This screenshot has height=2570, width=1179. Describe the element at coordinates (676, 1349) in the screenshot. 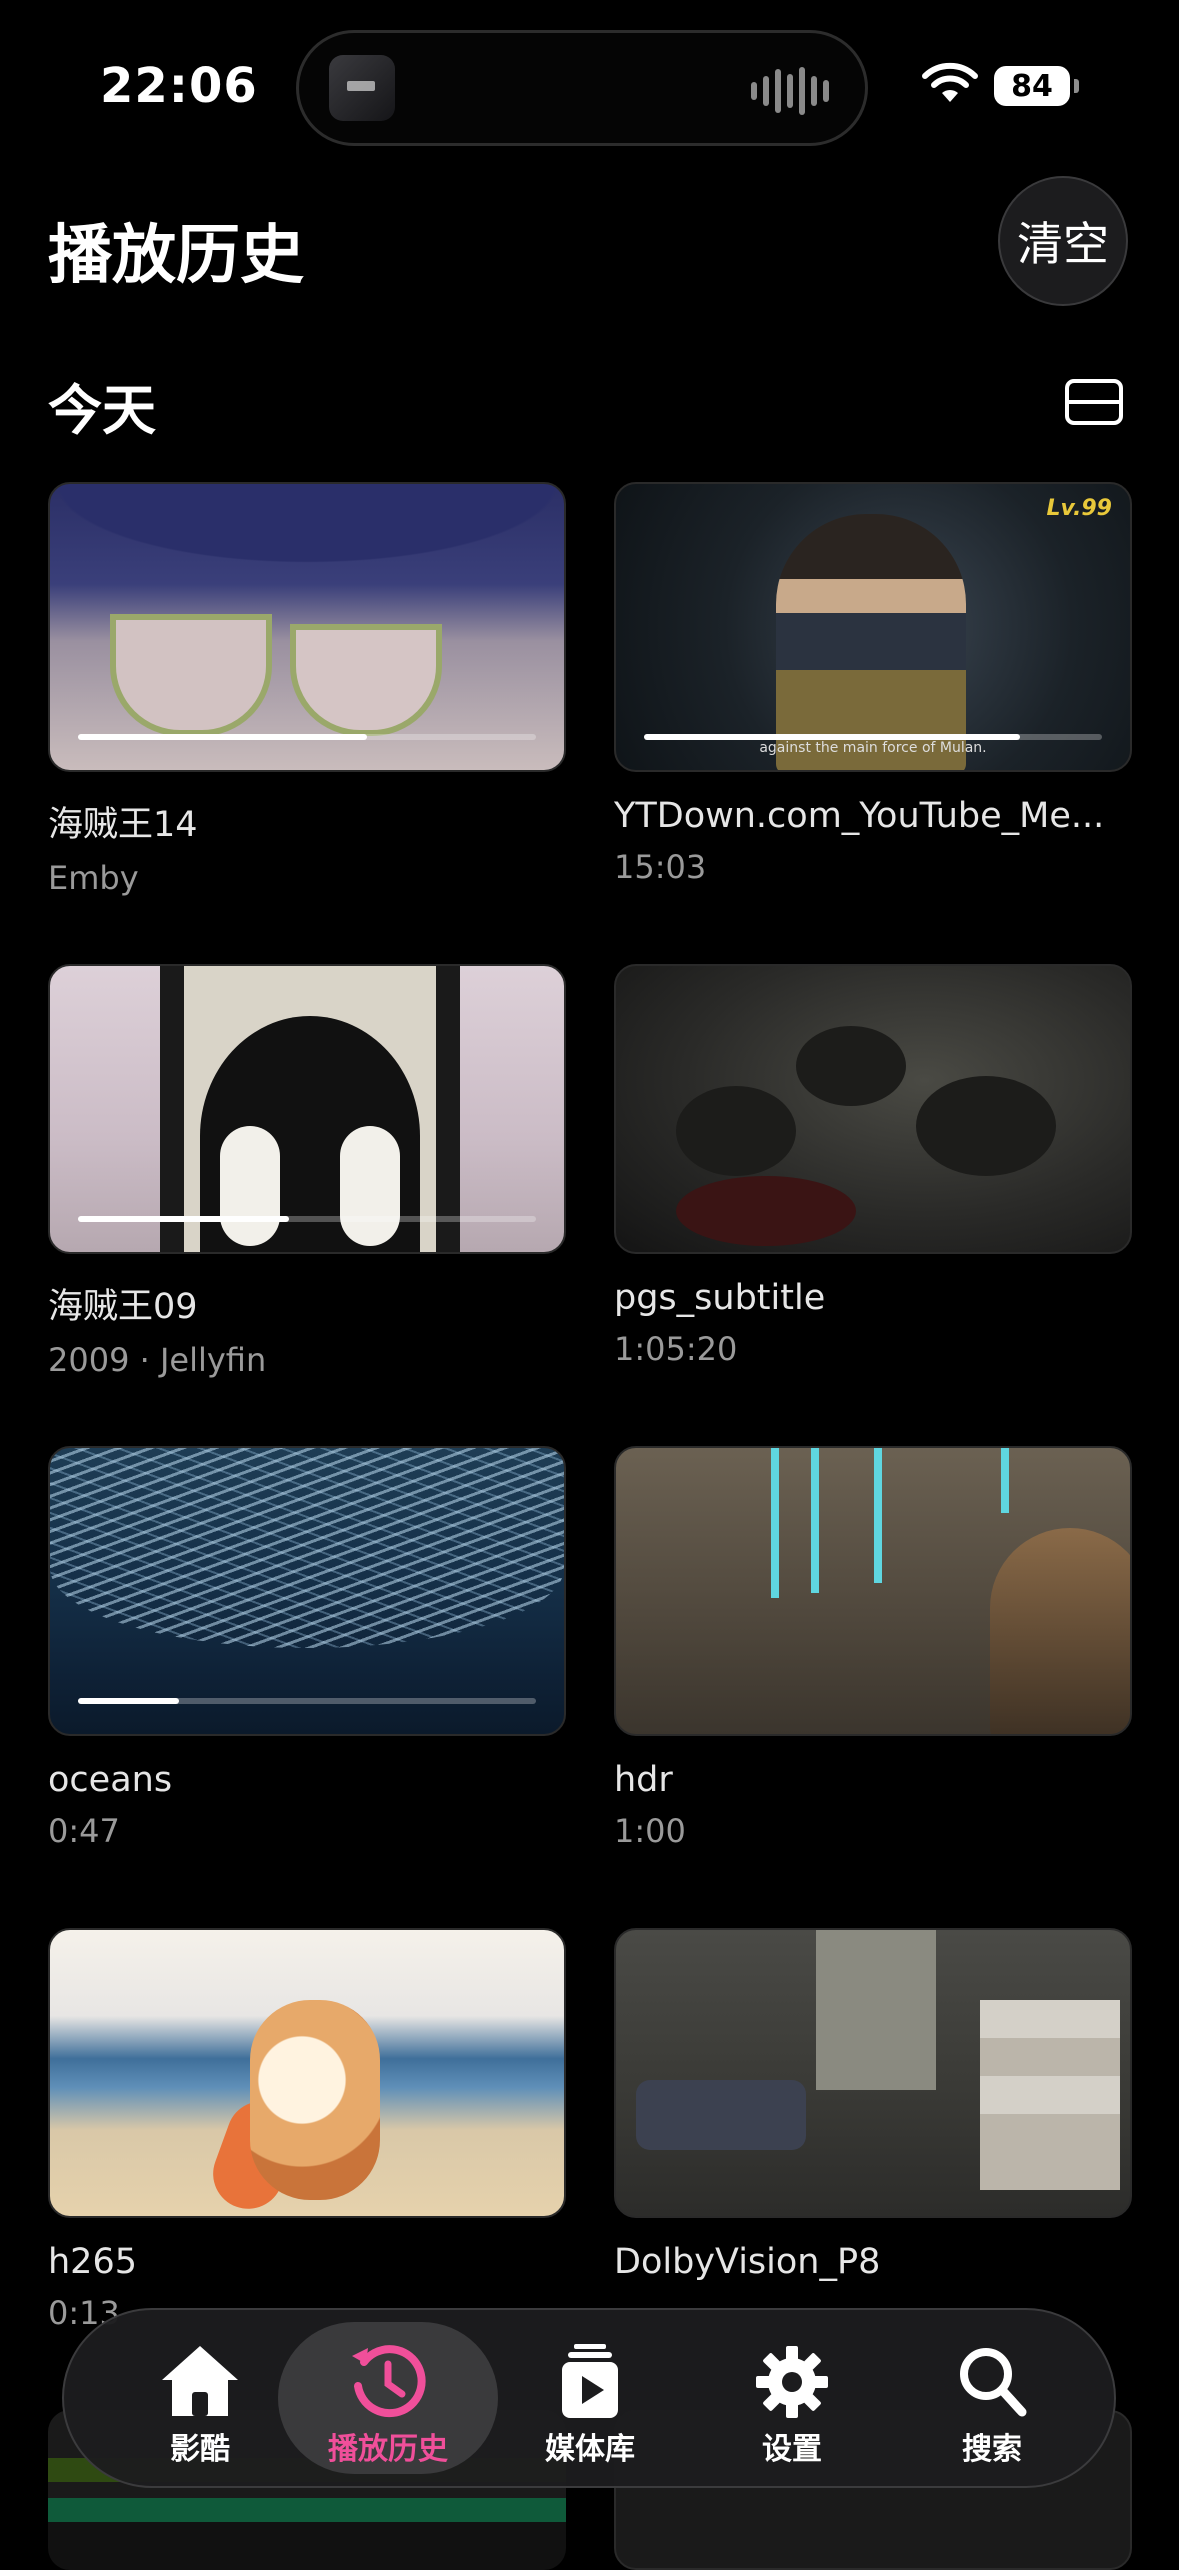

I see `video-subtitle: 1:05:20` at that location.